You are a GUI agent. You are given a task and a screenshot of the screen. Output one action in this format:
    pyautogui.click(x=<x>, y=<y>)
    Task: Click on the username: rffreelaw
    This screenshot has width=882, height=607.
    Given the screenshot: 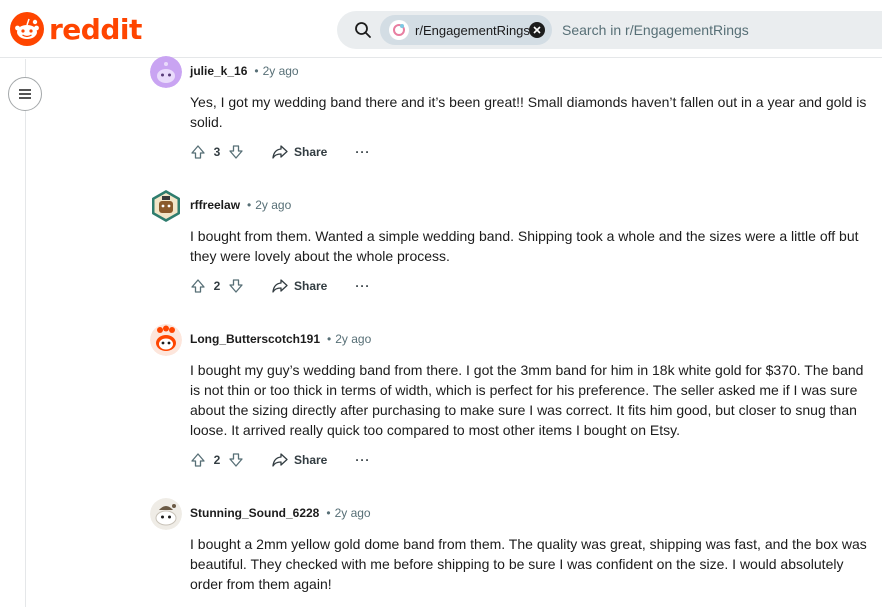 What is the action you would take?
    pyautogui.click(x=215, y=205)
    